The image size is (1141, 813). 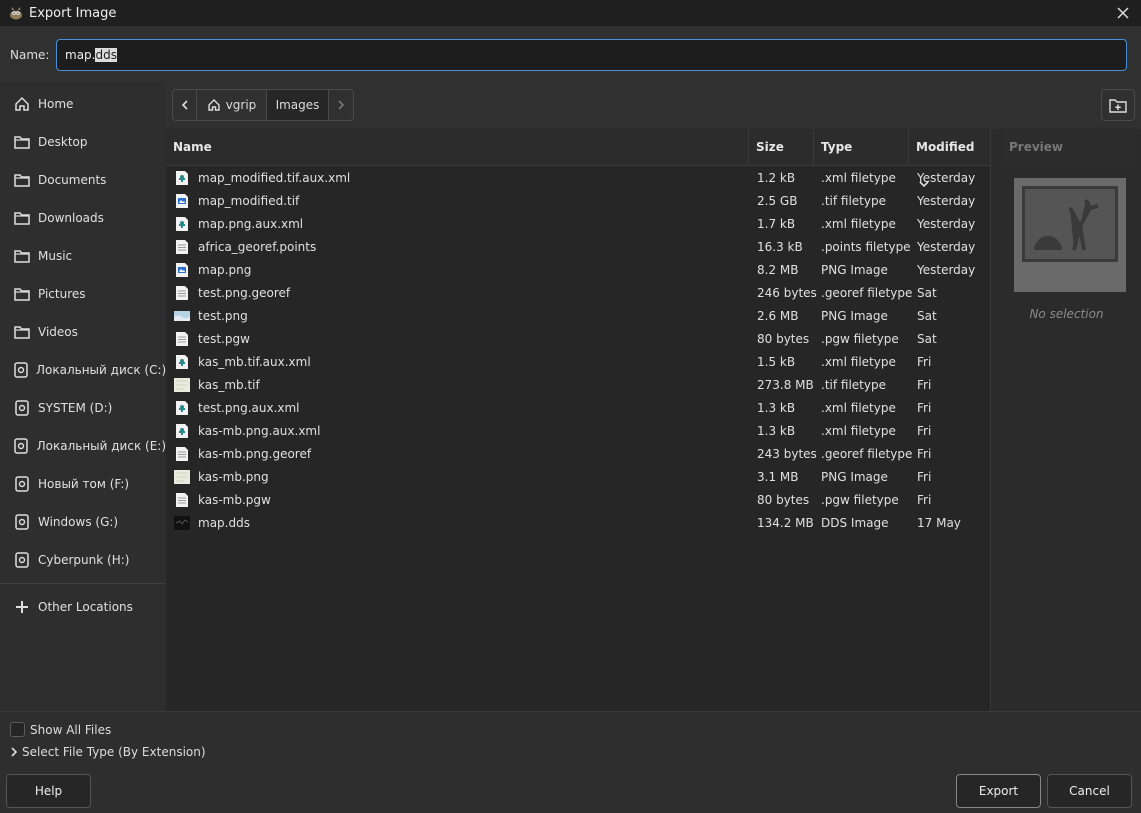 I want to click on path-crumb-home: vgrip, so click(x=232, y=105).